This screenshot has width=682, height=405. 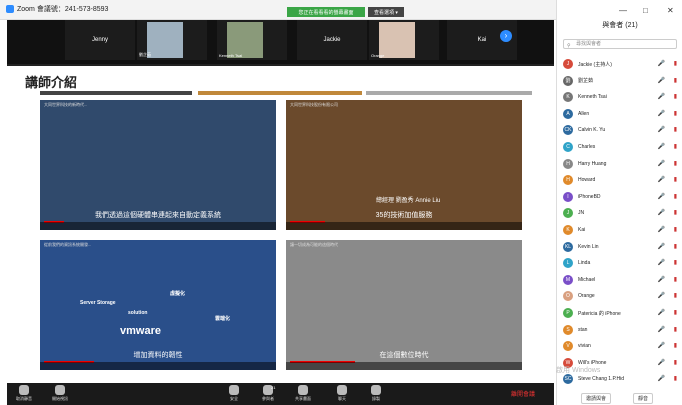 What do you see at coordinates (620, 213) in the screenshot?
I see `participant-row: J JN 🎤 ▮` at bounding box center [620, 213].